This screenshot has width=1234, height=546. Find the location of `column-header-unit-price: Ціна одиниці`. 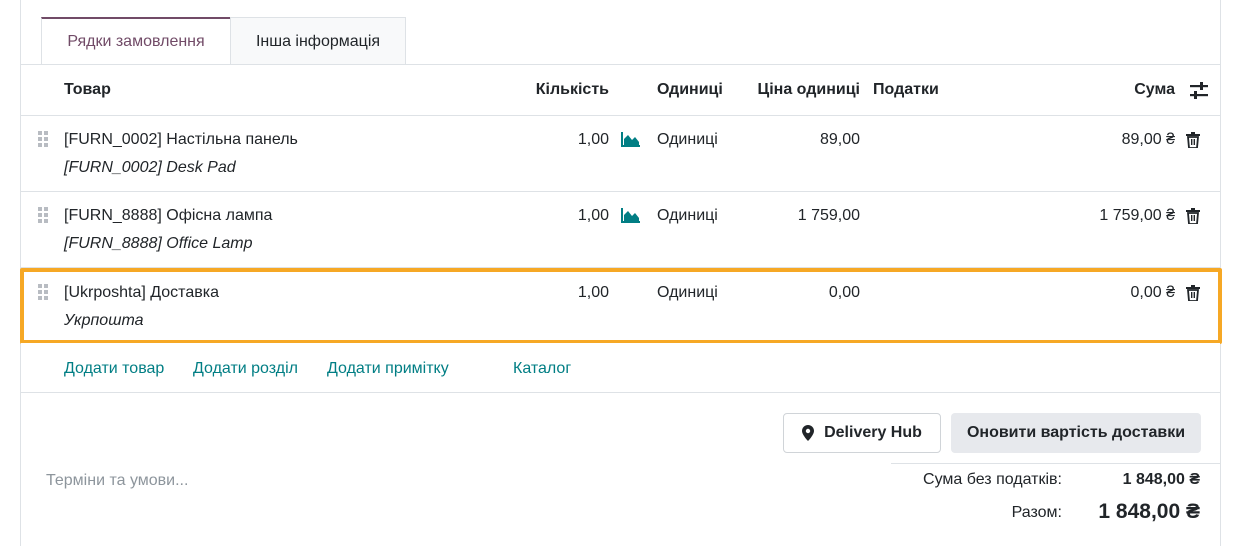

column-header-unit-price: Ціна одиниці is located at coordinates (809, 90).